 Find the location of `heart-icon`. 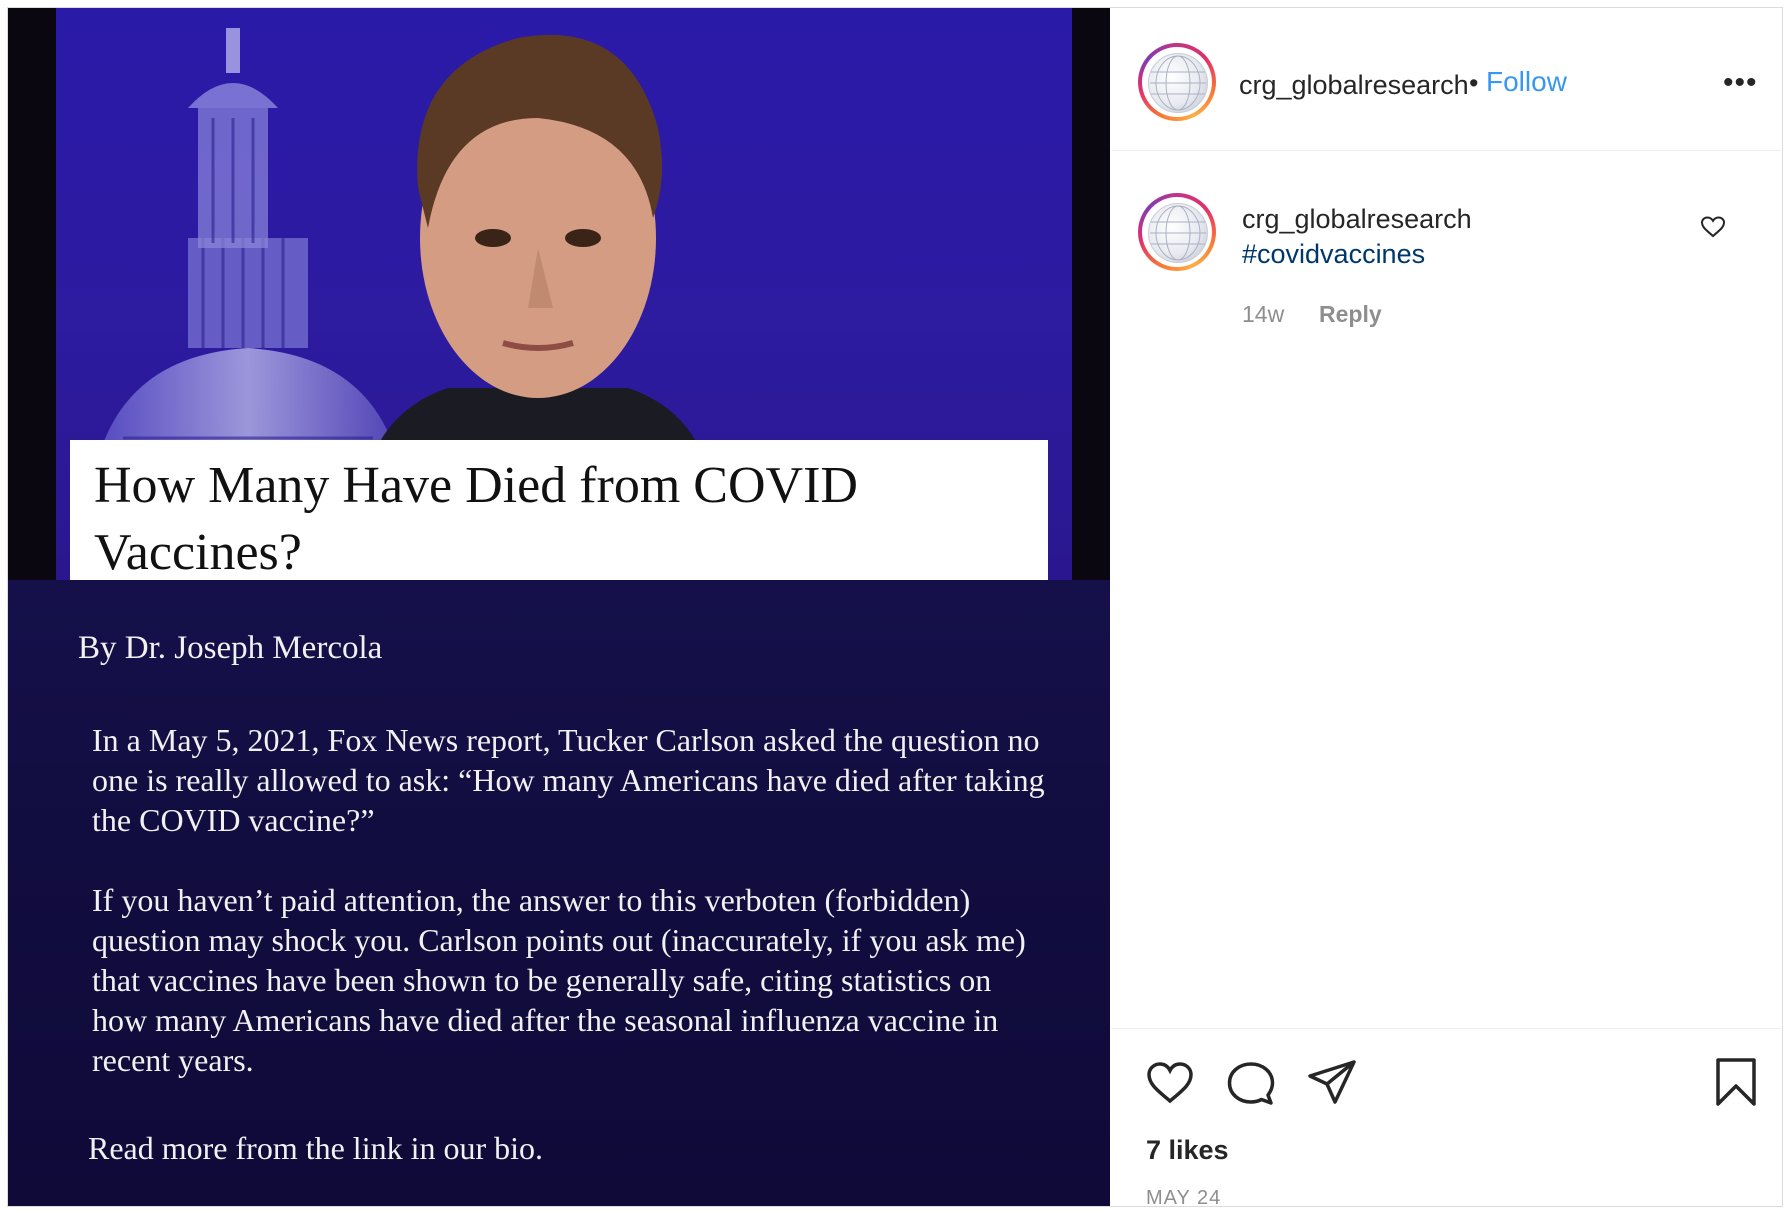

heart-icon is located at coordinates (1170, 1083).